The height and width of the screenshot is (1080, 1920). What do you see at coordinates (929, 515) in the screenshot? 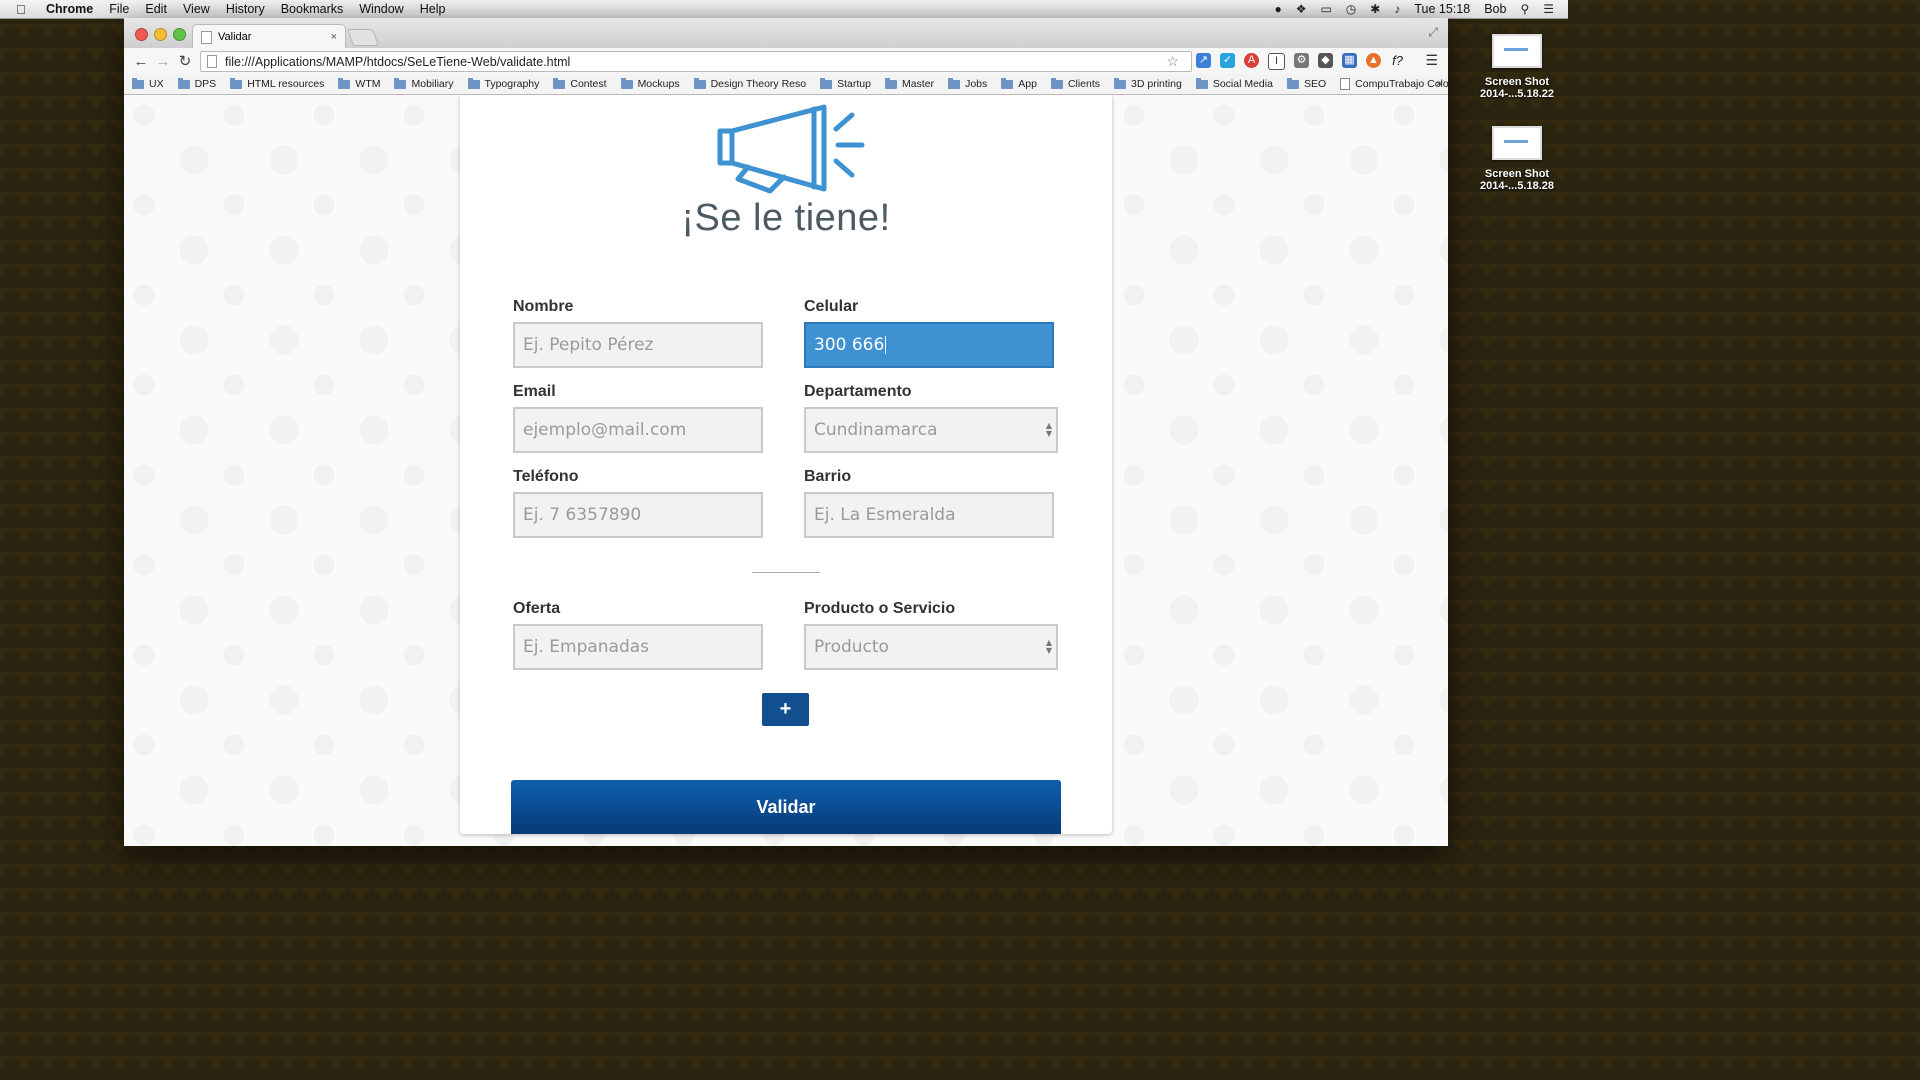
I see `barrio-input: Ej. La Esmeralda` at bounding box center [929, 515].